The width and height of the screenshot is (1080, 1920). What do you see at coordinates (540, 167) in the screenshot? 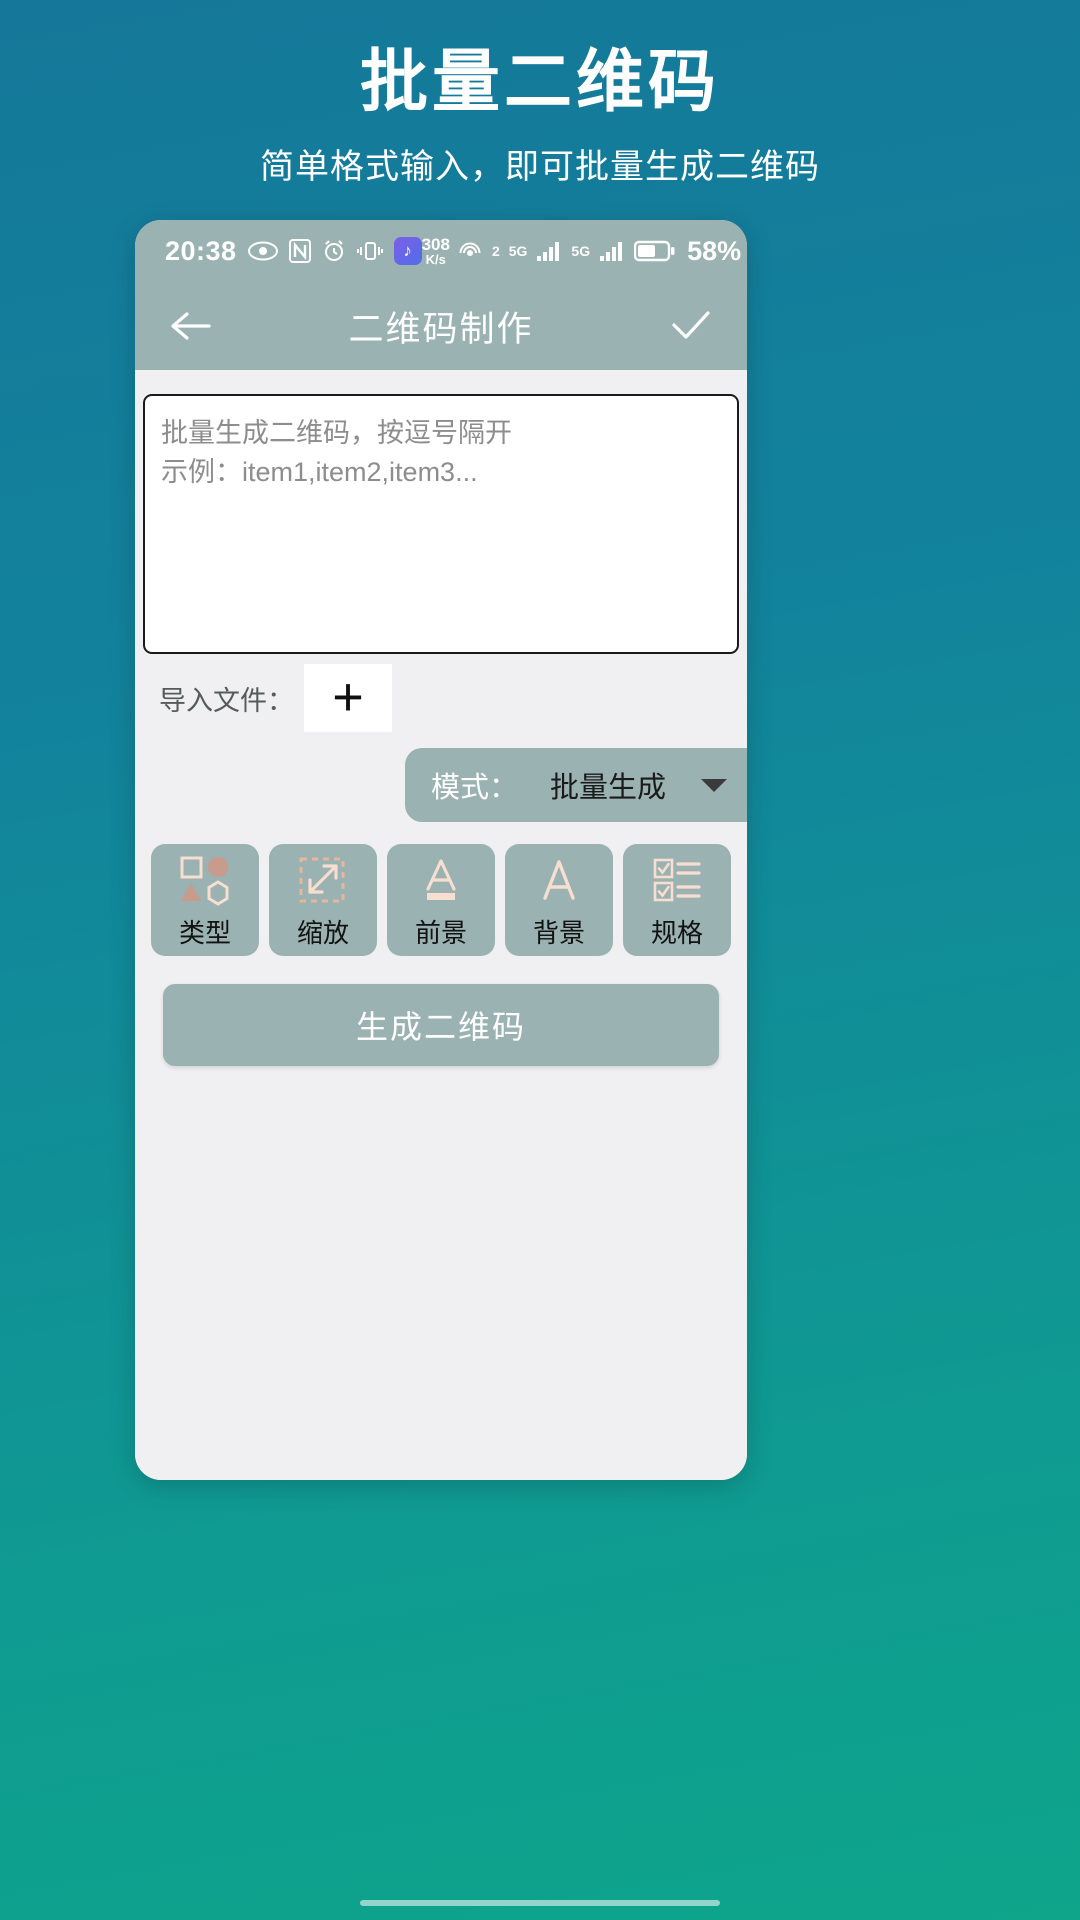
I see `page-subtitle: 简单格式输入，即可批量生成二维码` at bounding box center [540, 167].